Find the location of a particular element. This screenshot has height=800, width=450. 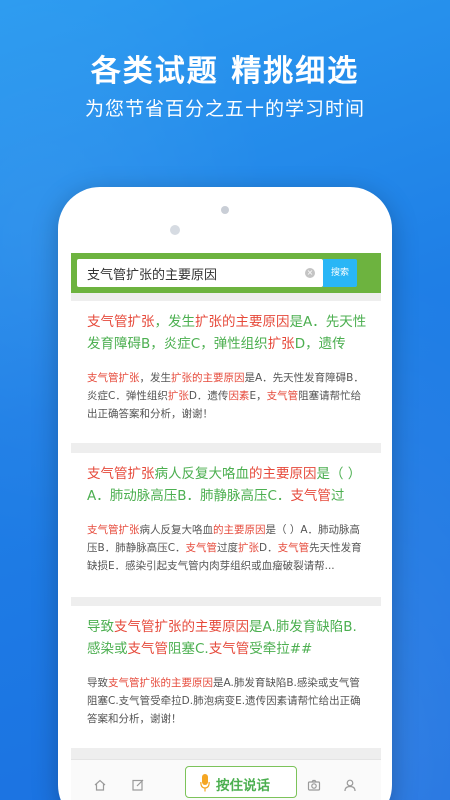

search-query-text: 支气管扩张的主要原因 is located at coordinates (152, 275).